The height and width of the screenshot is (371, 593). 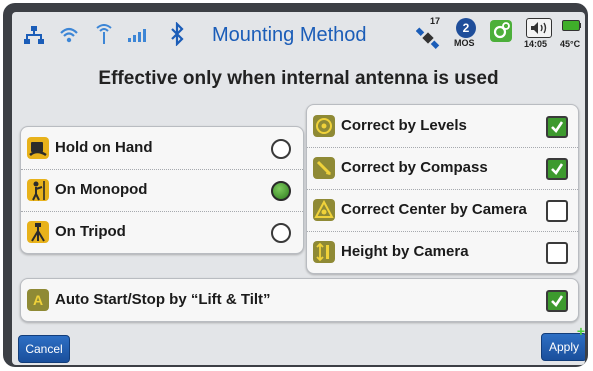 I want to click on compass-icon, so click(x=324, y=168).